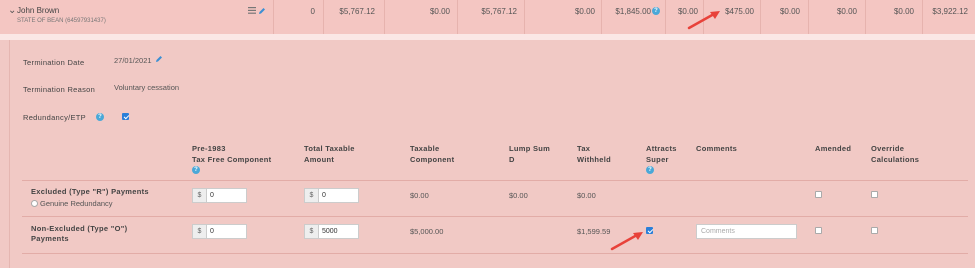 This screenshot has height=268, width=975. What do you see at coordinates (312, 11) in the screenshot?
I see `amount-cell: 0` at bounding box center [312, 11].